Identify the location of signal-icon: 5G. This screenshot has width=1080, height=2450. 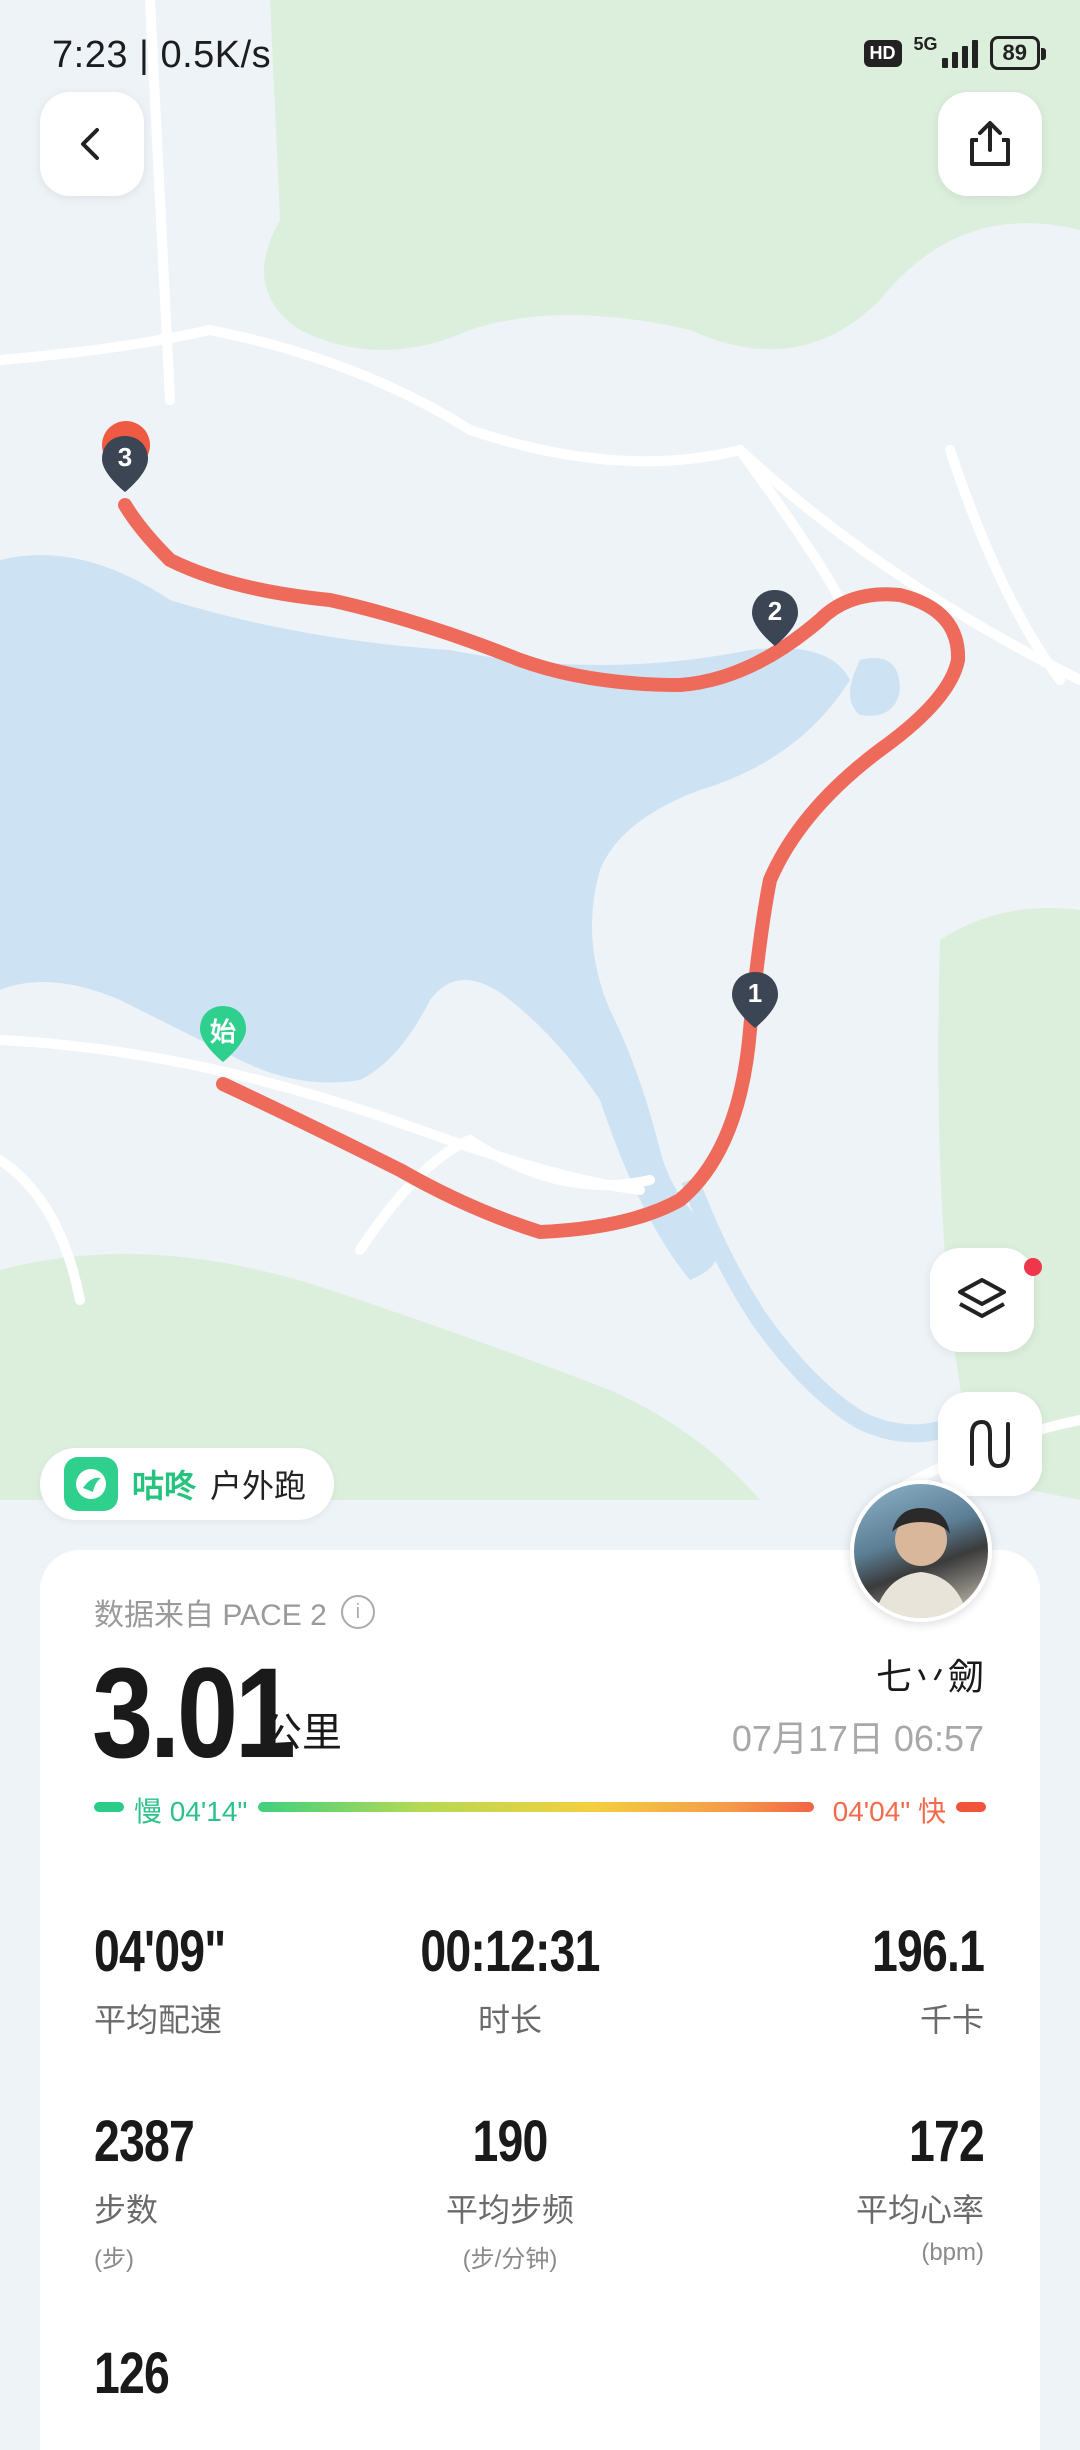
(946, 51).